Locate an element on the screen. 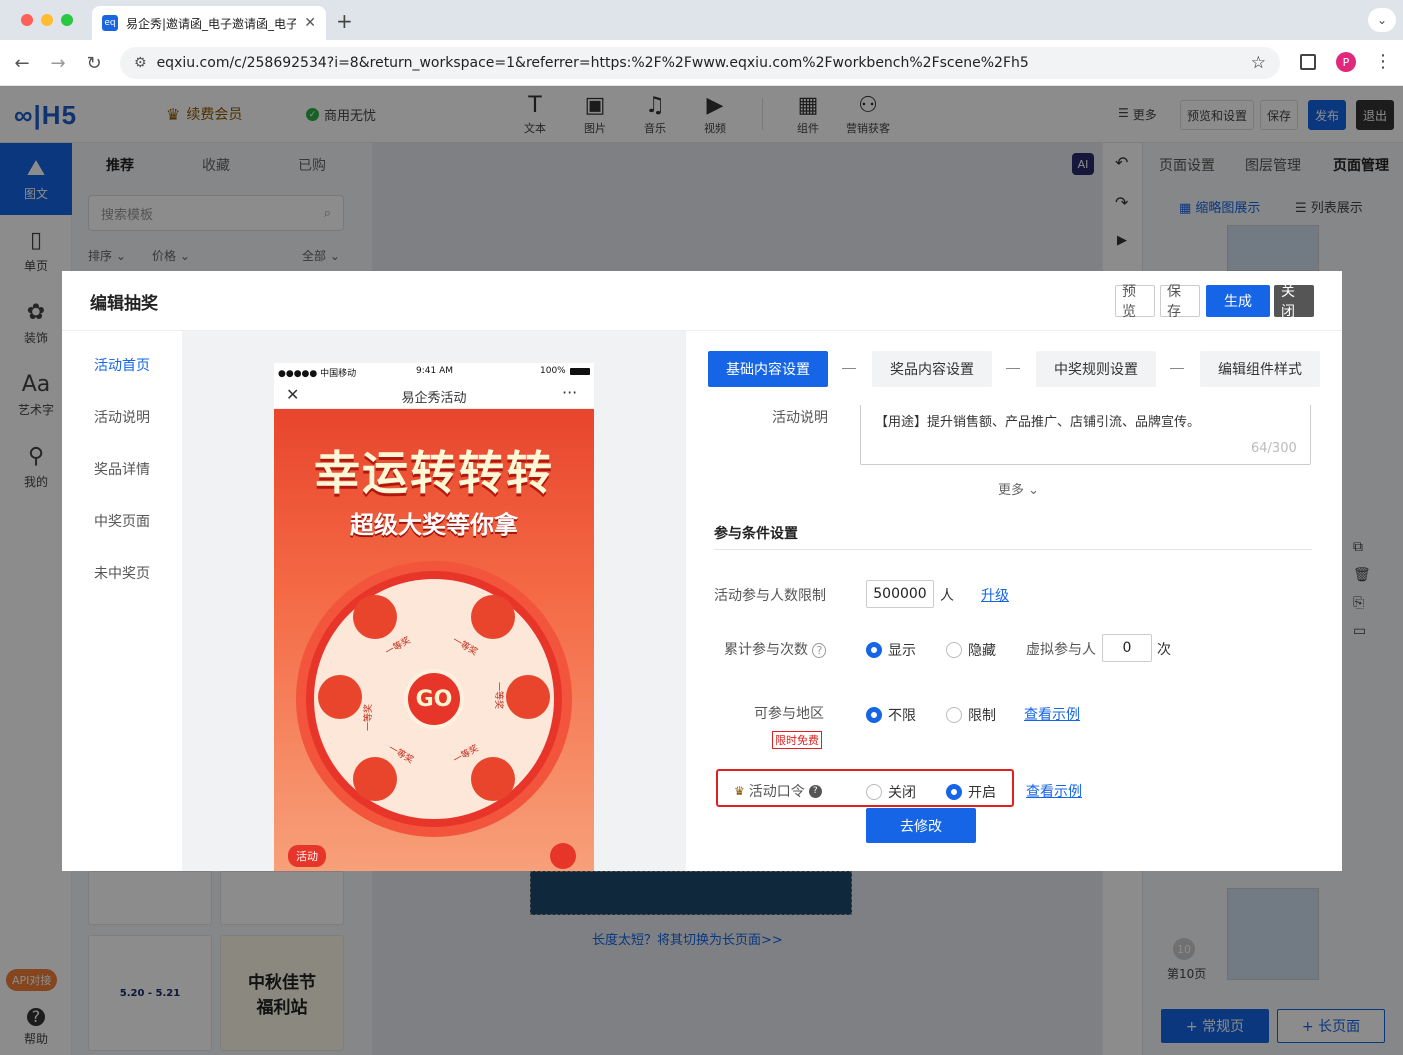  password-off-radio: 关闭 is located at coordinates (891, 792).